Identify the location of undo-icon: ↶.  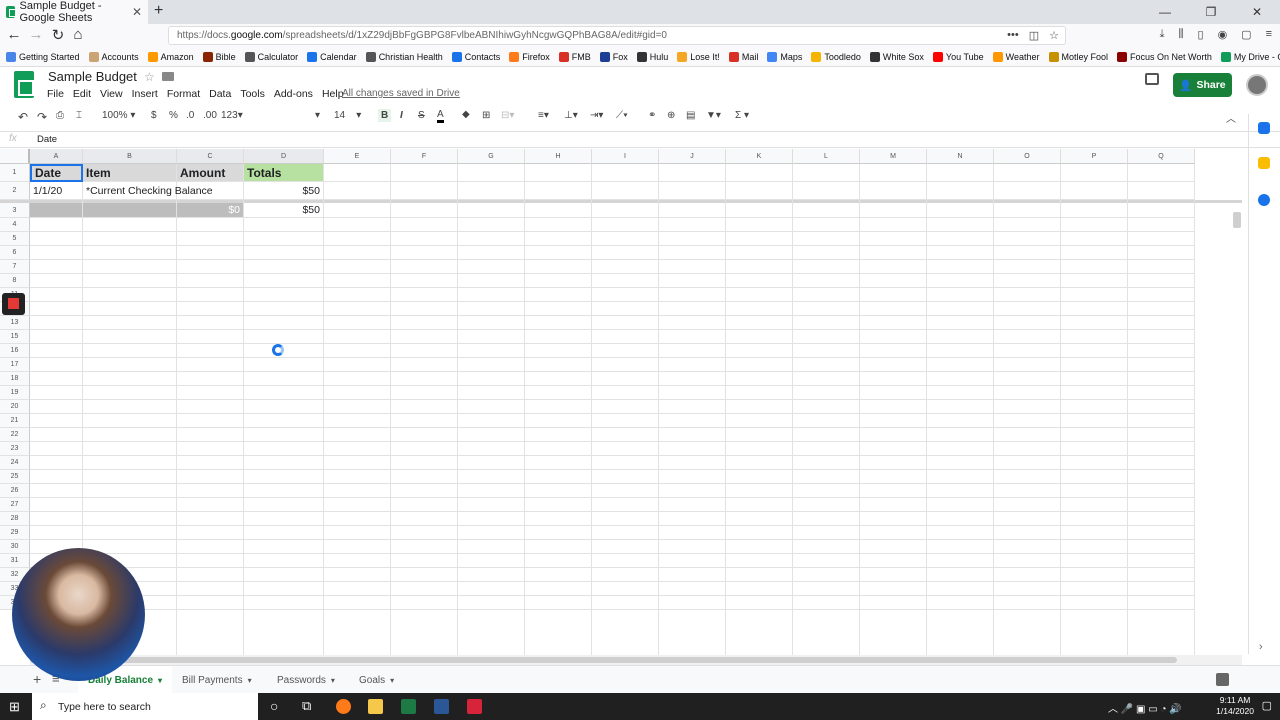
(23, 117).